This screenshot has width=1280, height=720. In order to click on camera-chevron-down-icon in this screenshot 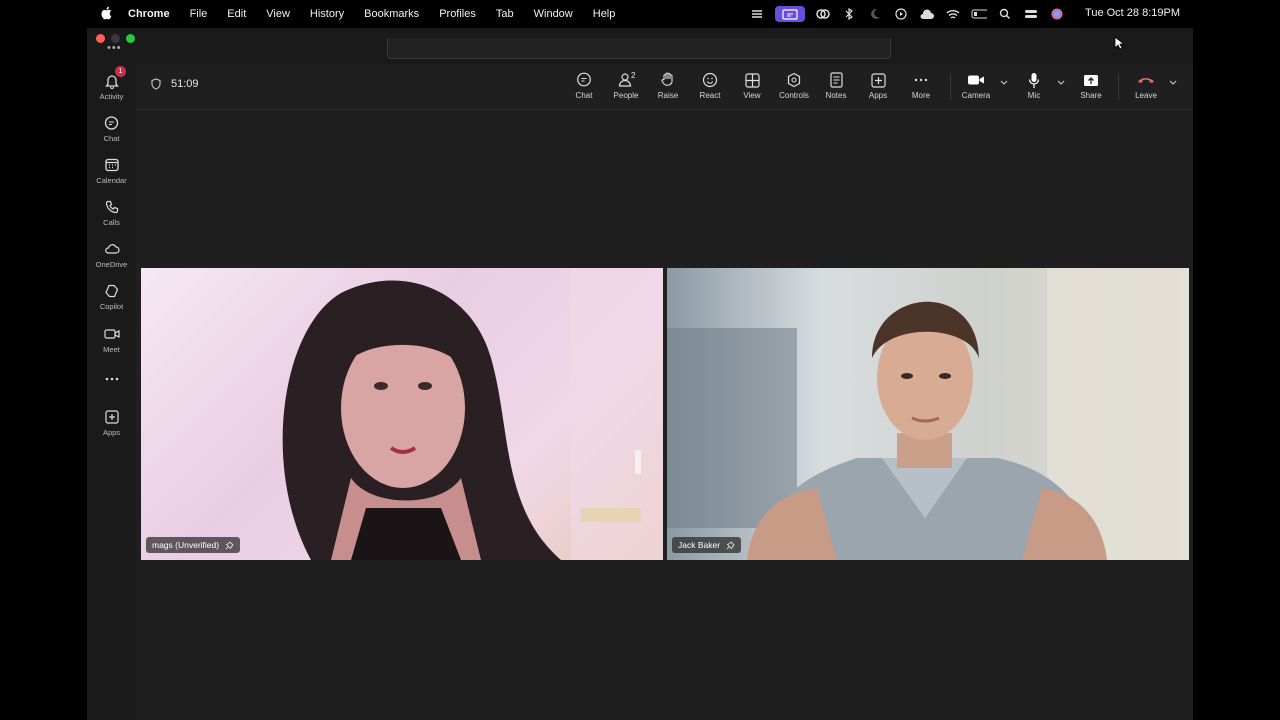, I will do `click(1004, 82)`.